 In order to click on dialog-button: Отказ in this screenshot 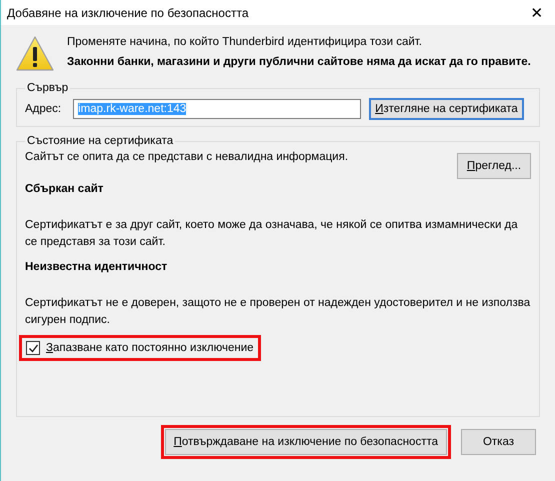, I will do `click(498, 442)`.